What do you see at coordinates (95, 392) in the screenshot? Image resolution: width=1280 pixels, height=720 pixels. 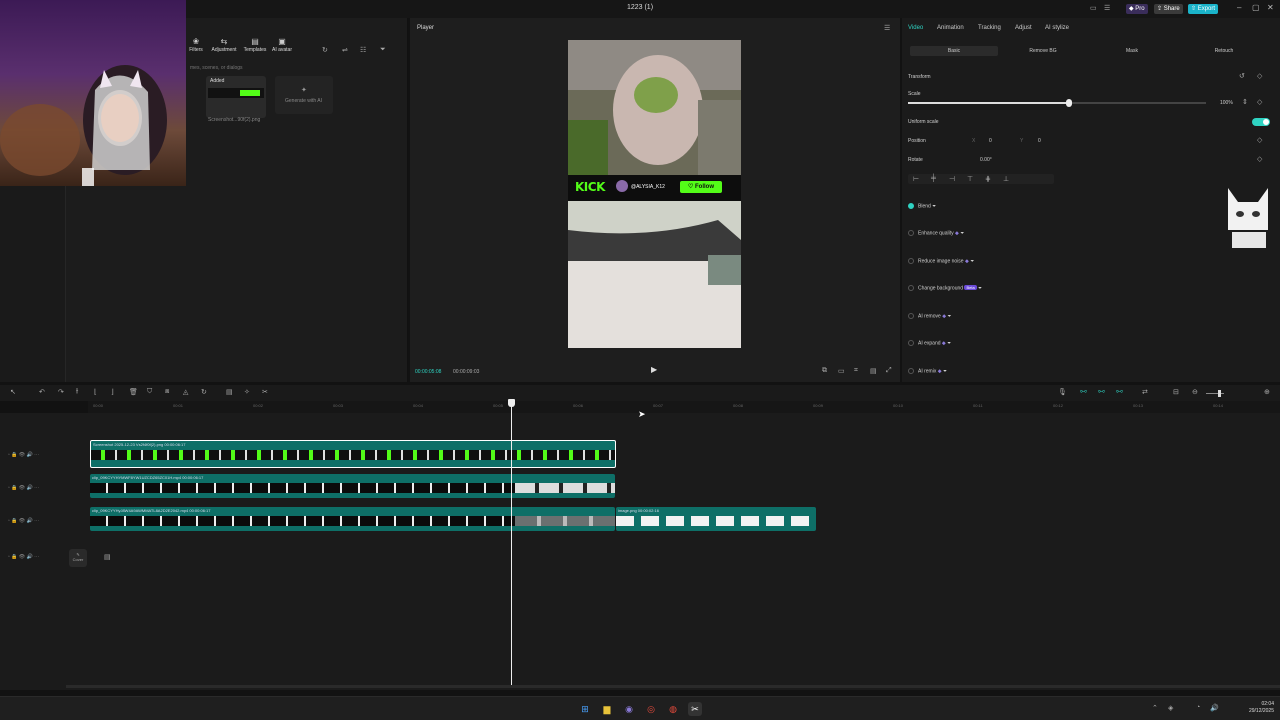 I see `split-left-icon: ⌊` at bounding box center [95, 392].